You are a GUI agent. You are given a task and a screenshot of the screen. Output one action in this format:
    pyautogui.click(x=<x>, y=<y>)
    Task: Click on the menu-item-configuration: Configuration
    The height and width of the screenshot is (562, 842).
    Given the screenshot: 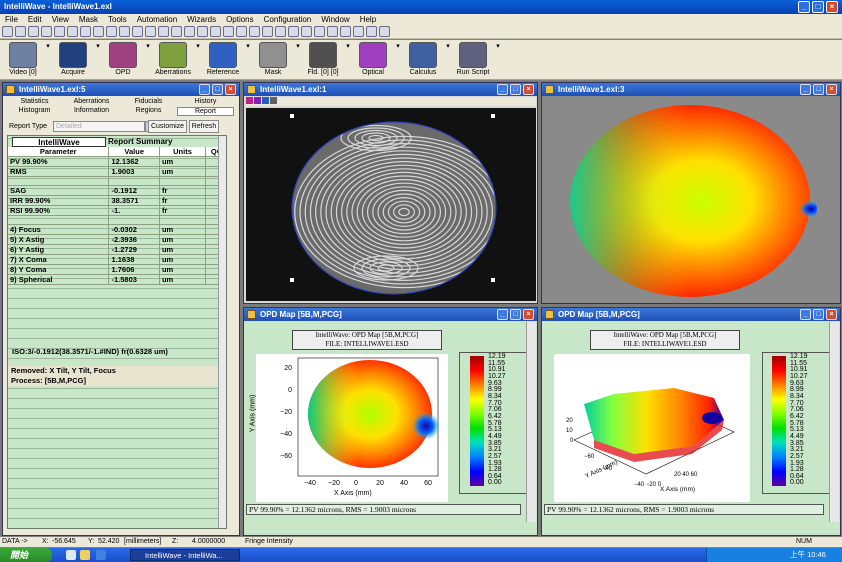 What is the action you would take?
    pyautogui.click(x=288, y=19)
    